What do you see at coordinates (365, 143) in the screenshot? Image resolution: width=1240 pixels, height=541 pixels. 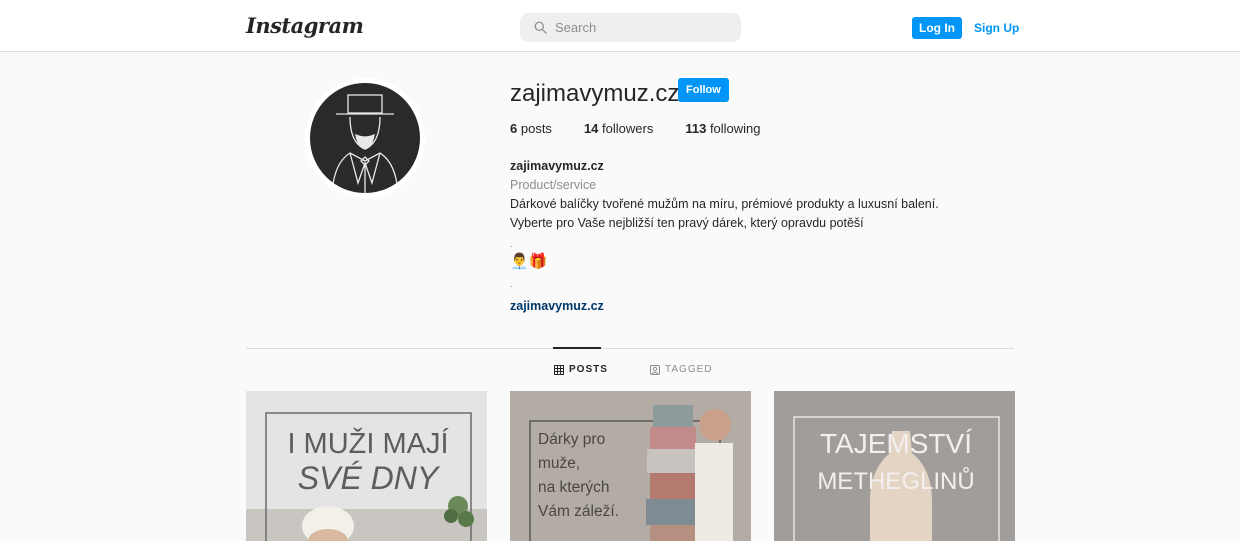 I see `gentleman-illustration-icon` at bounding box center [365, 143].